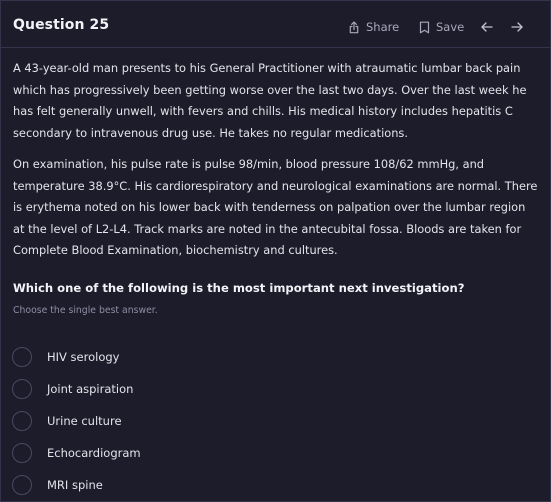 The height and width of the screenshot is (502, 551). What do you see at coordinates (85, 310) in the screenshot?
I see `answer-hint: Choose the single best answer.` at bounding box center [85, 310].